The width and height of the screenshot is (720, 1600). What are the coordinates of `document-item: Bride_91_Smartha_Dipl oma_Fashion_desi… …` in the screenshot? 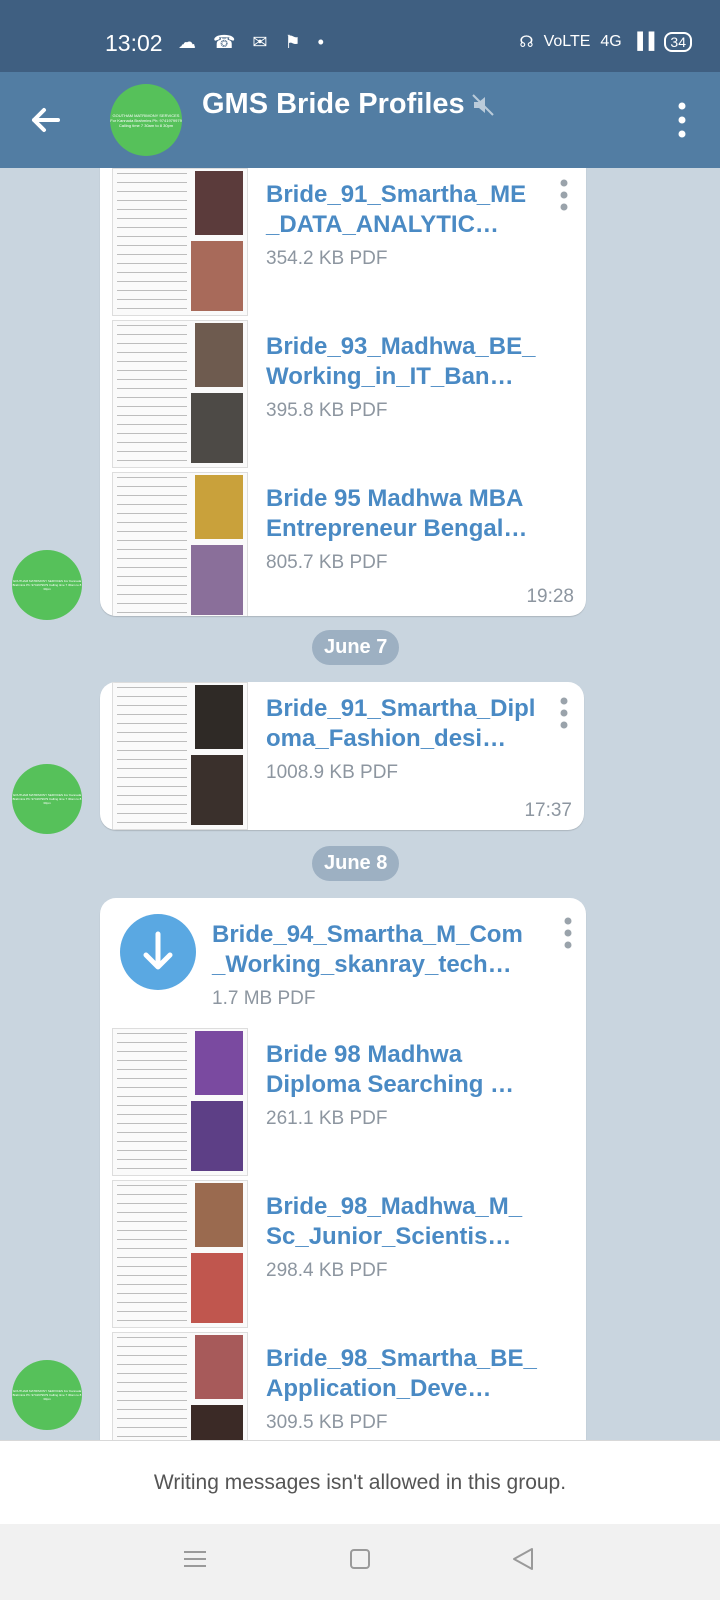 It's located at (342, 756).